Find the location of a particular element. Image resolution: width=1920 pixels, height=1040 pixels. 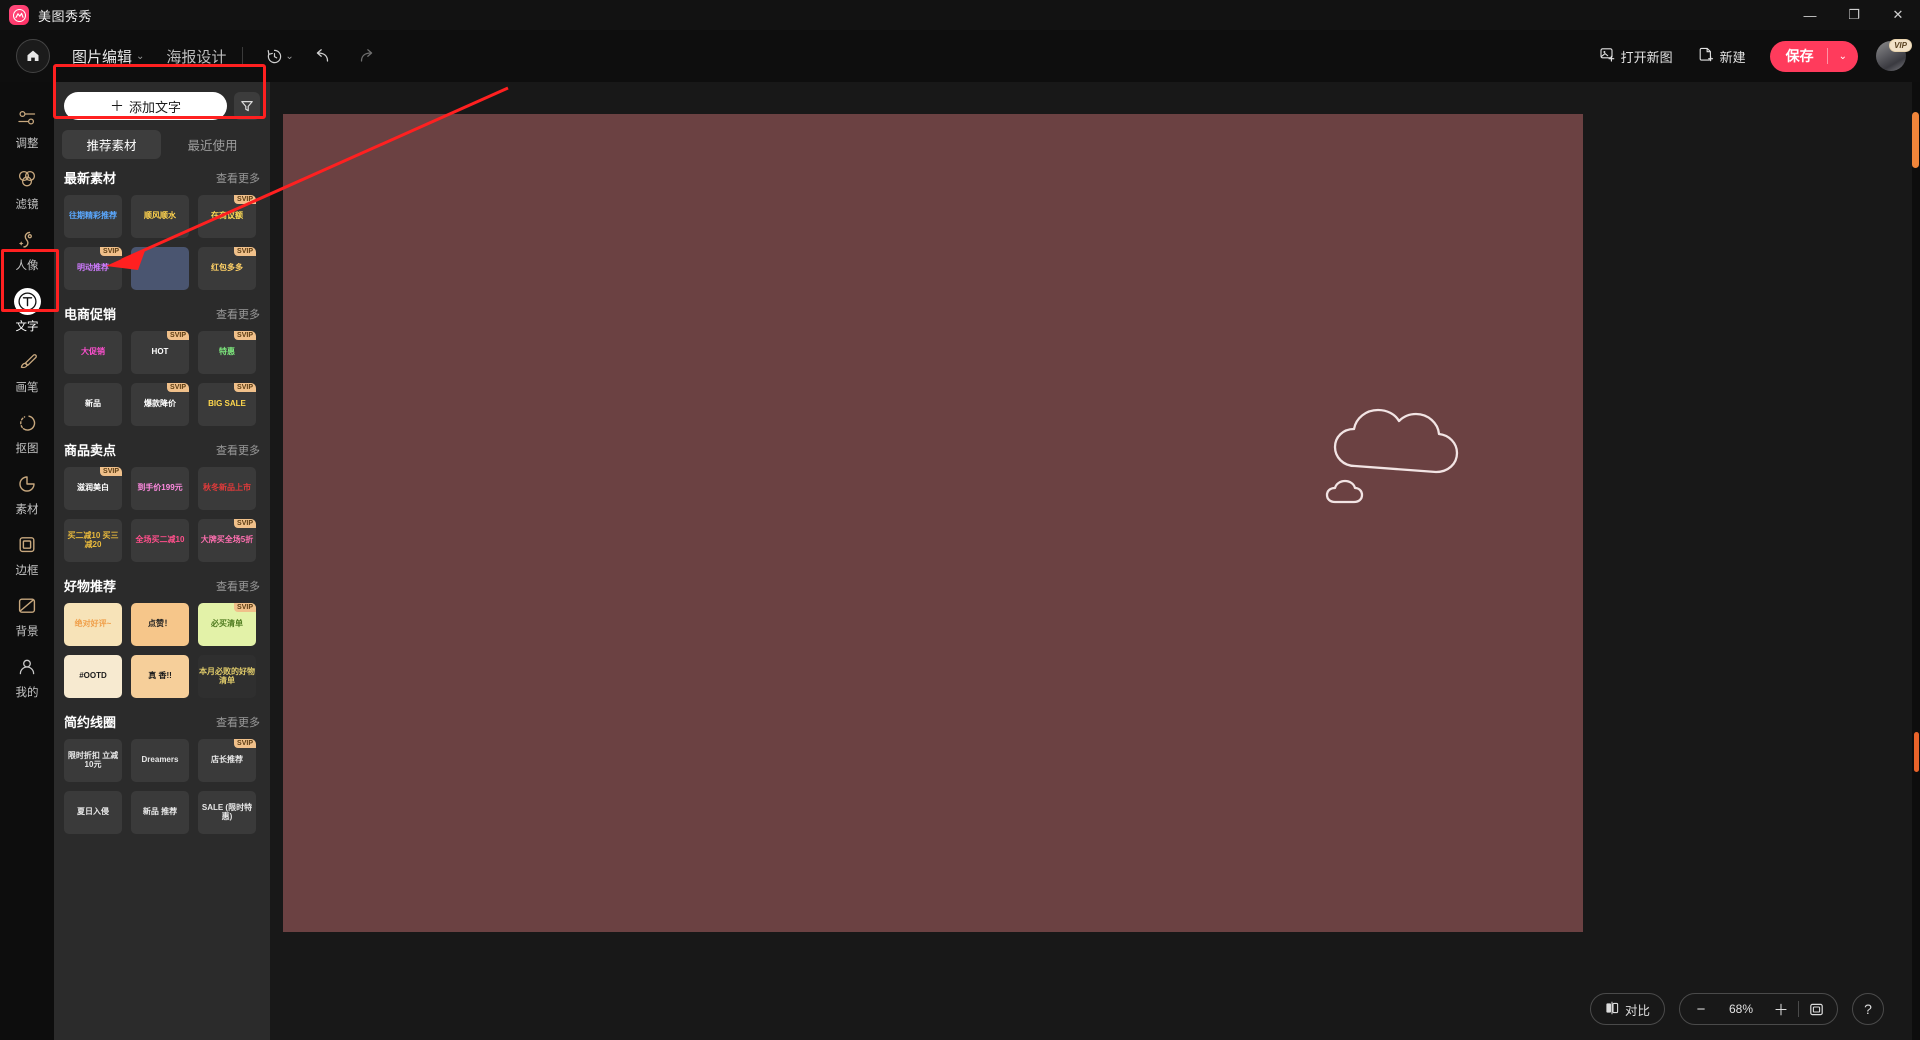

save-button: 保存 is located at coordinates (1798, 56).